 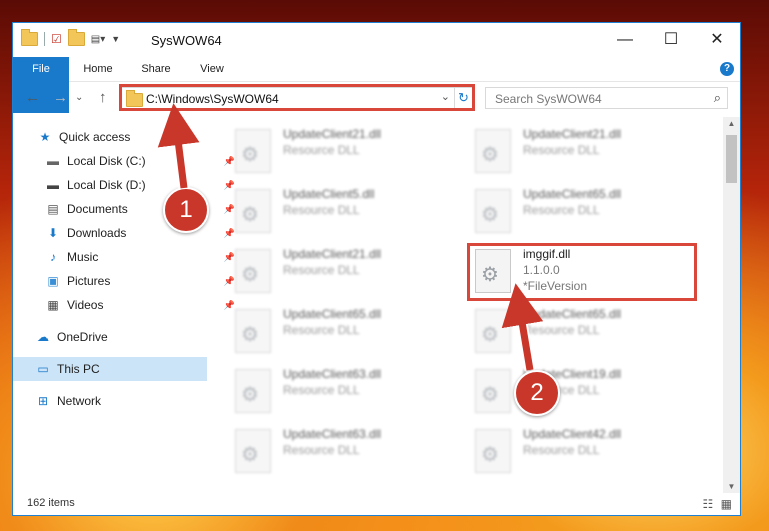 I want to click on sidebar-item-pictures: ▣ Pictures 📌, so click(x=126, y=281).